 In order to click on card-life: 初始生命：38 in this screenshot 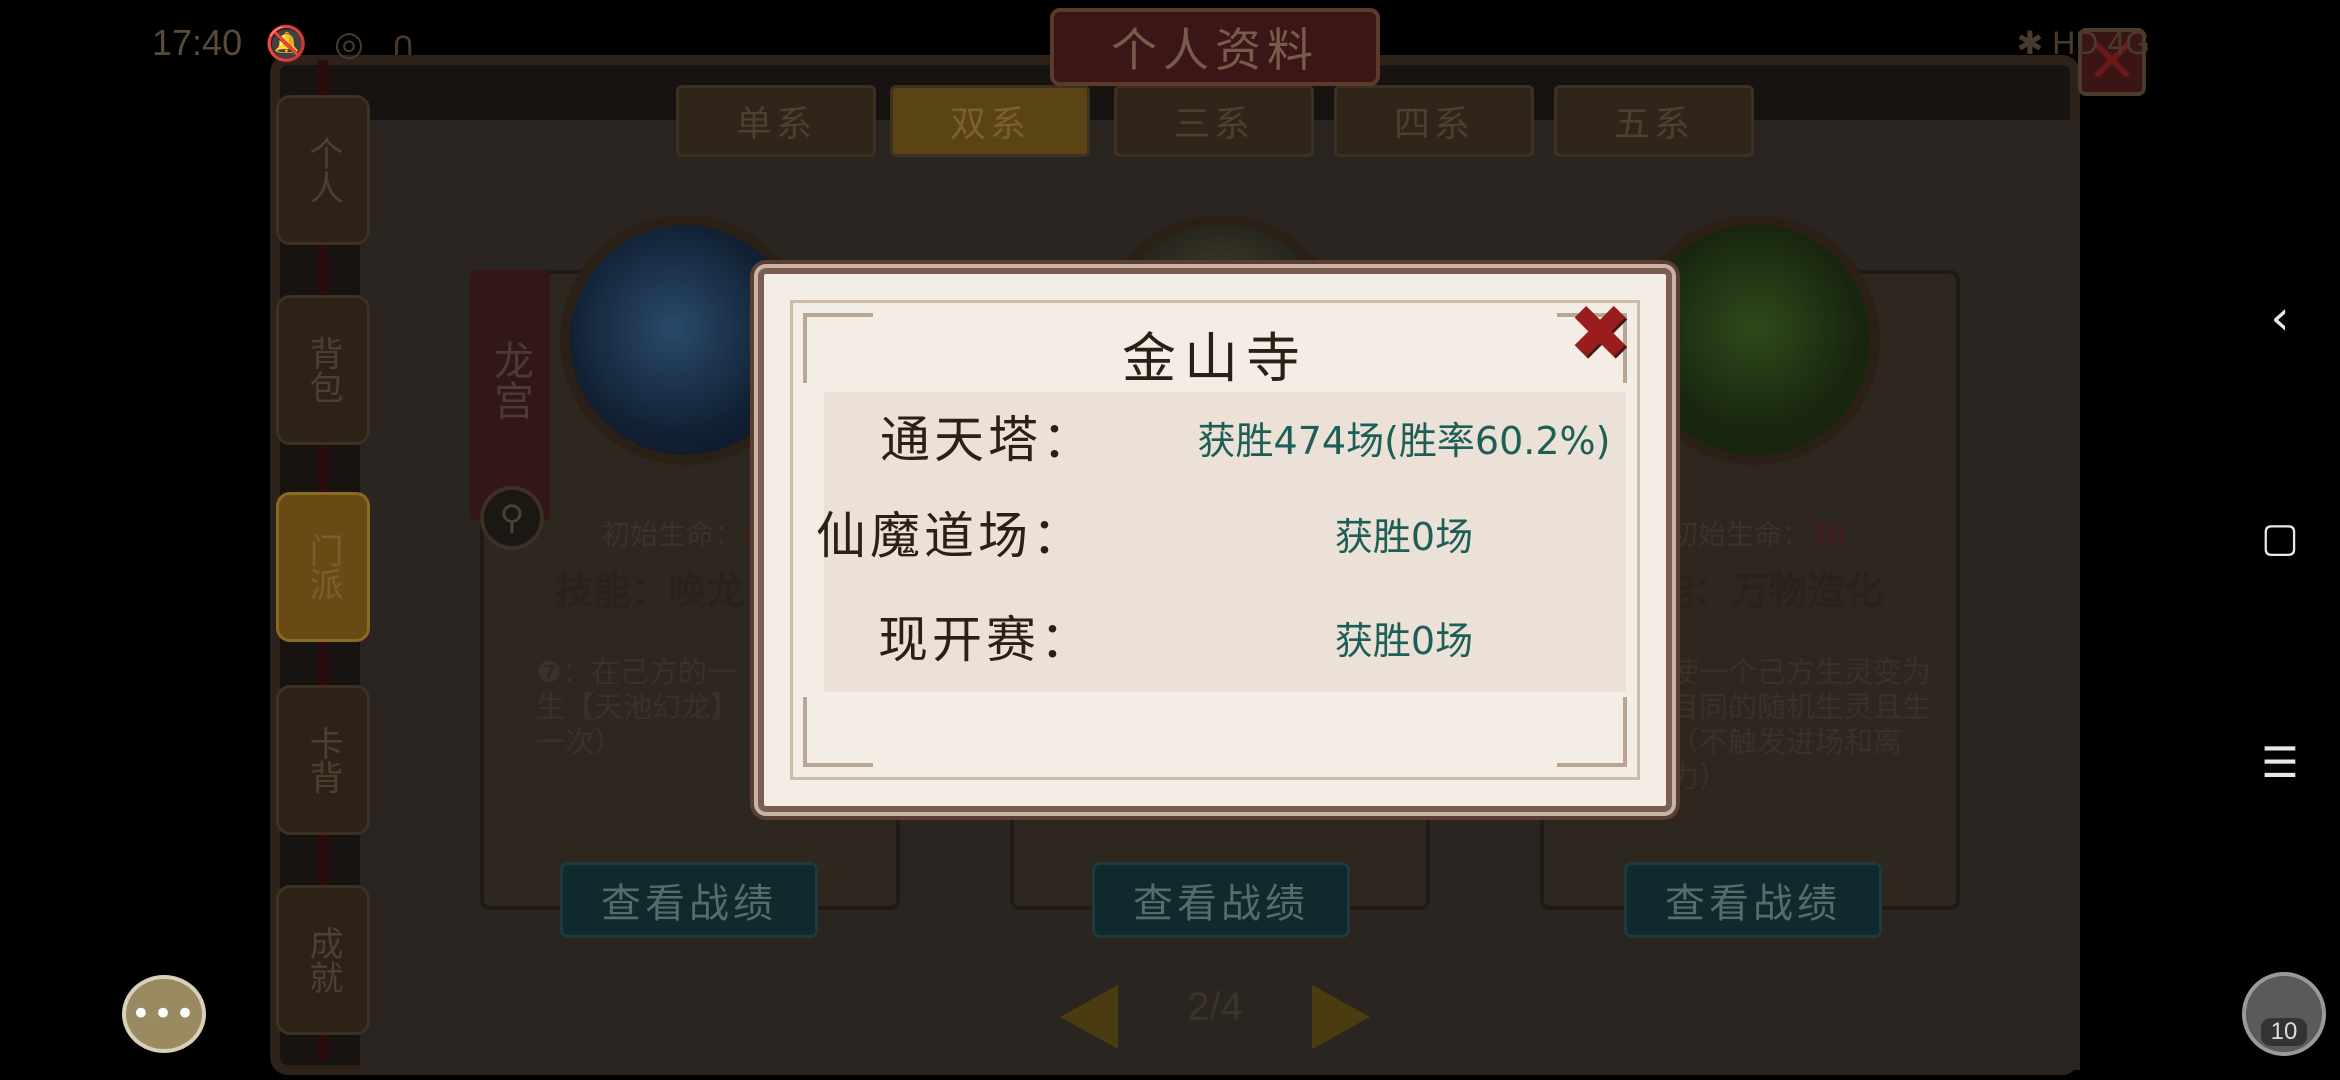, I will do `click(1758, 533)`.